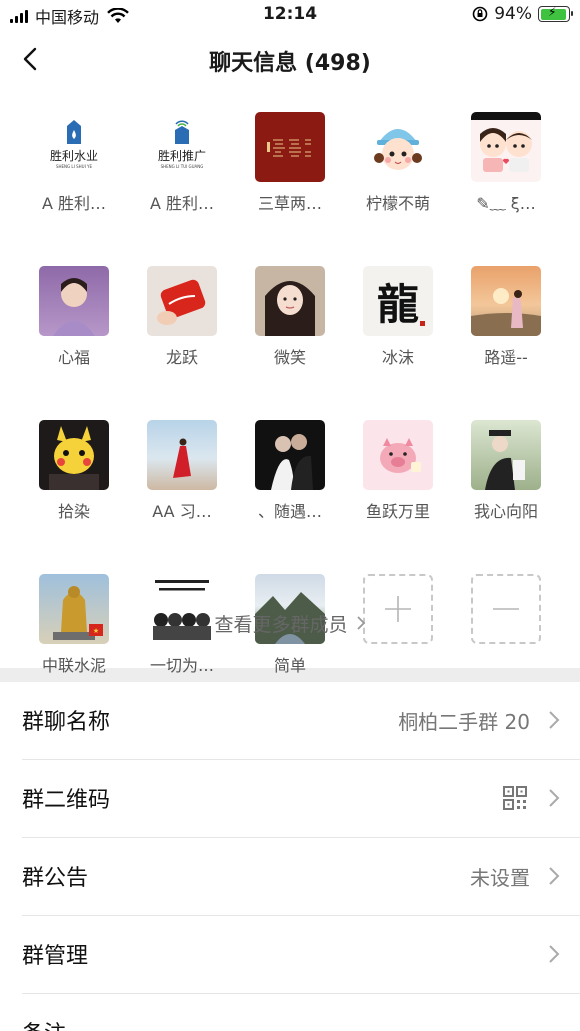 Image resolution: width=580 pixels, height=1031 pixels. I want to click on orientation-lock-icon, so click(480, 14).